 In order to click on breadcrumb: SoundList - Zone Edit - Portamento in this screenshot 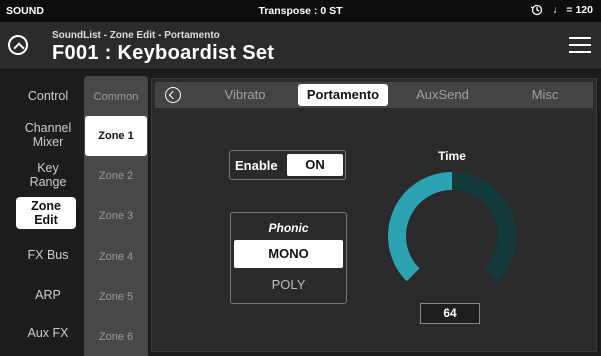, I will do `click(136, 35)`.